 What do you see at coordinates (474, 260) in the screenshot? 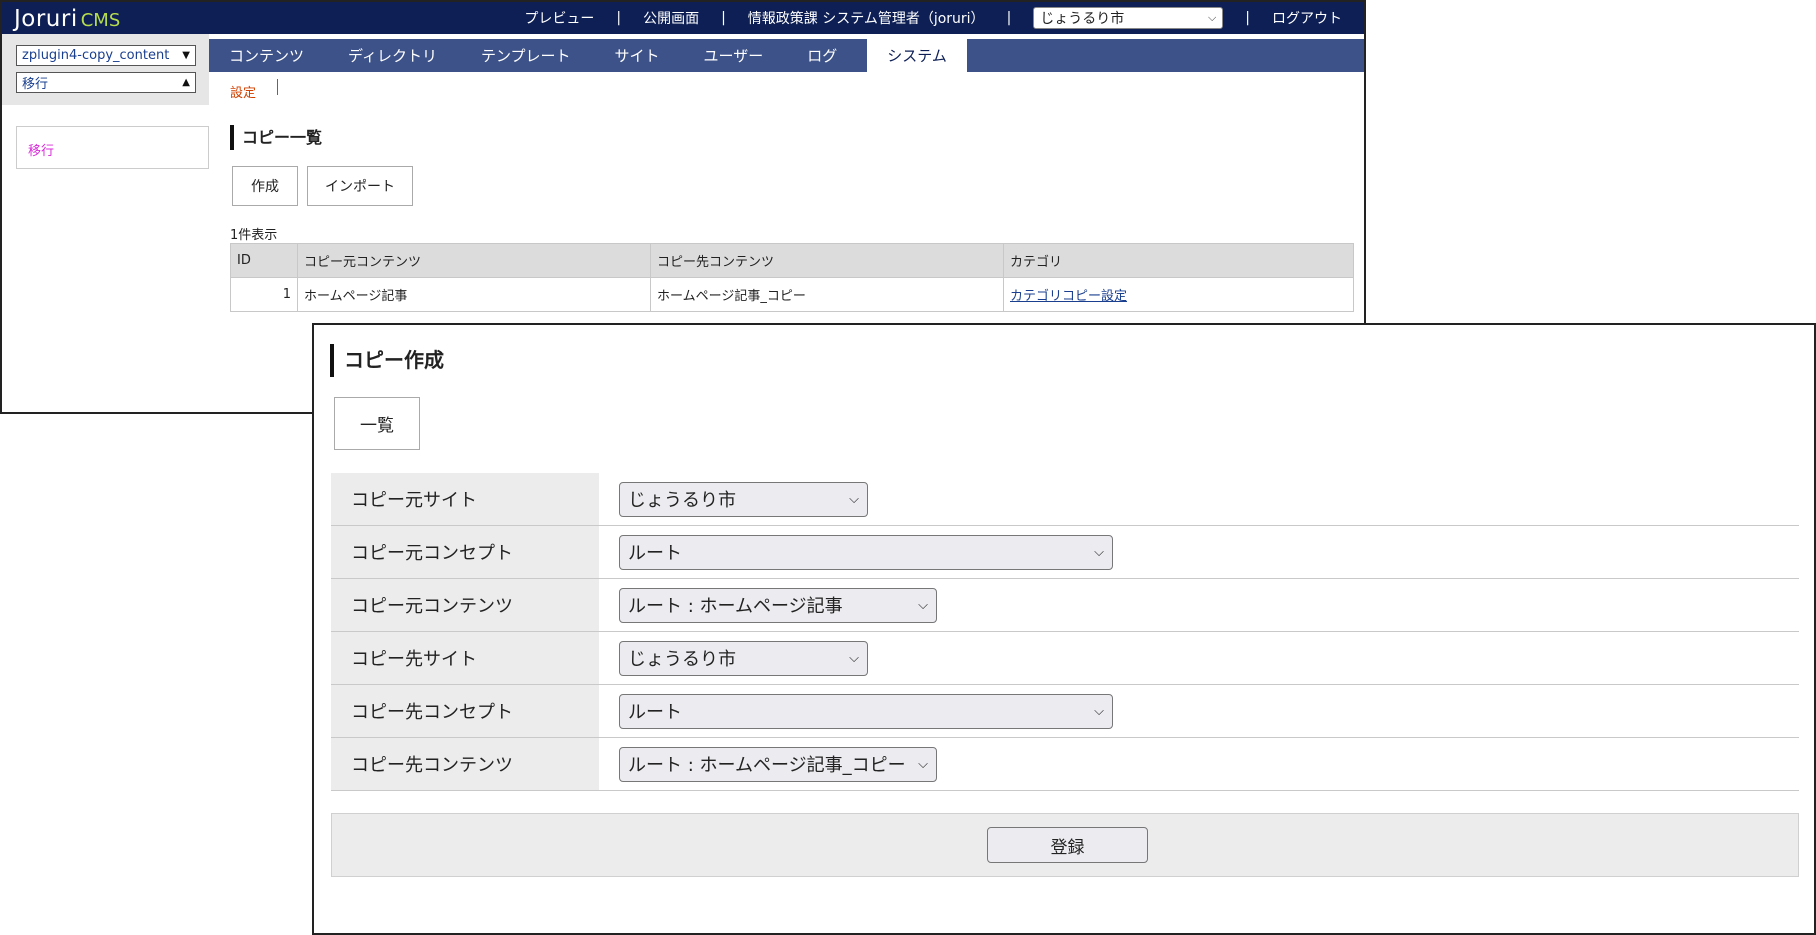
I see `col-source: コピー元コンテンツ` at bounding box center [474, 260].